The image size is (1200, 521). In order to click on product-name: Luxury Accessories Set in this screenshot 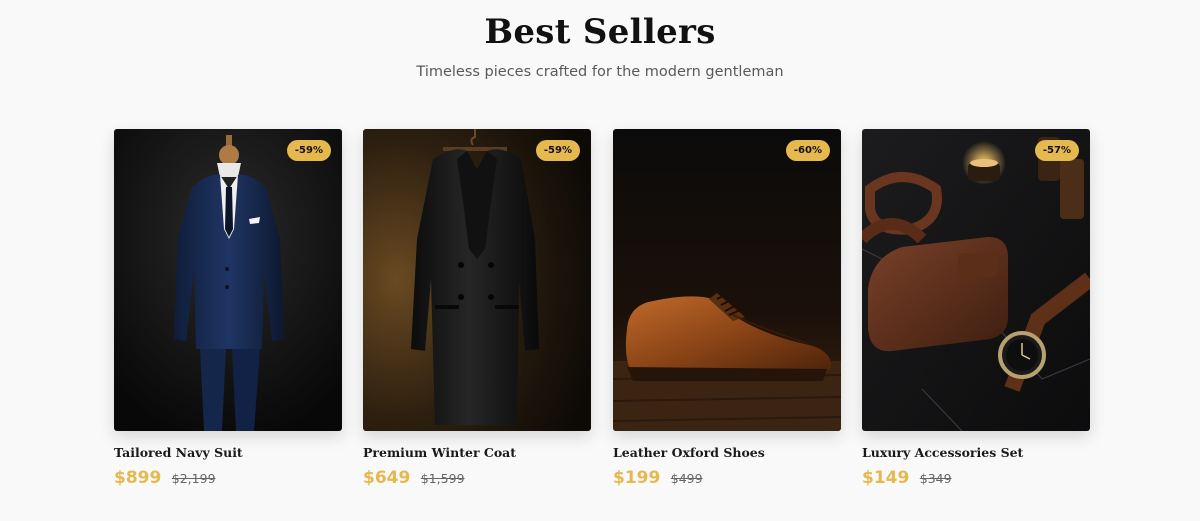, I will do `click(942, 452)`.